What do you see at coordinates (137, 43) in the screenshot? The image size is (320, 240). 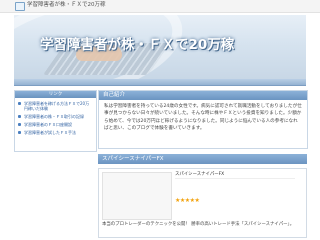 I see `site-title: 学習障害者が株・ＦＸで20万稼` at bounding box center [137, 43].